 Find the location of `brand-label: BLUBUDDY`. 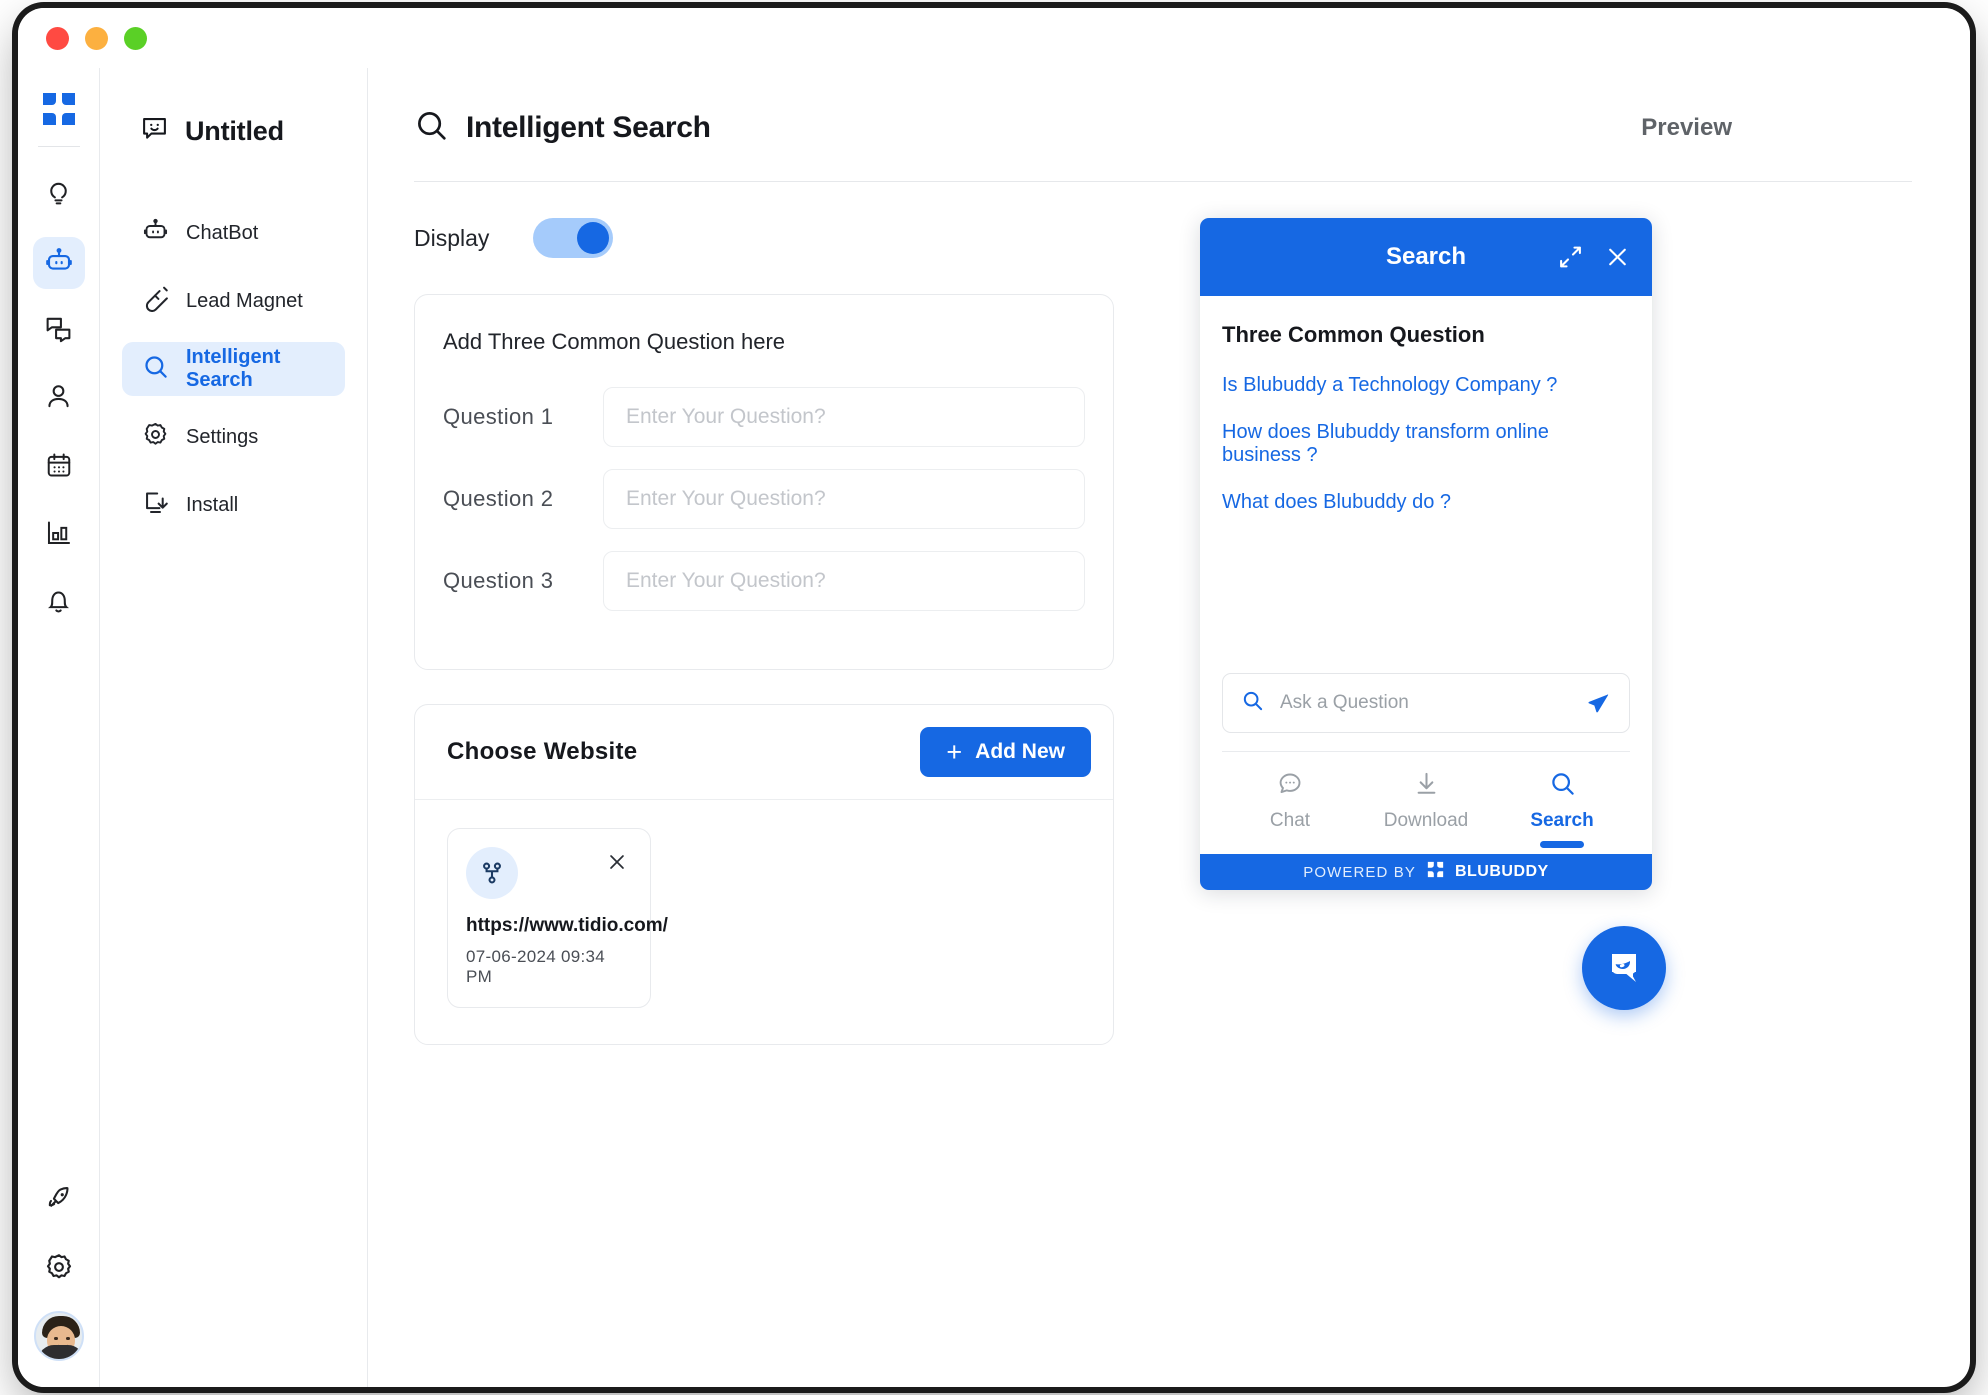

brand-label: BLUBUDDY is located at coordinates (1501, 871).